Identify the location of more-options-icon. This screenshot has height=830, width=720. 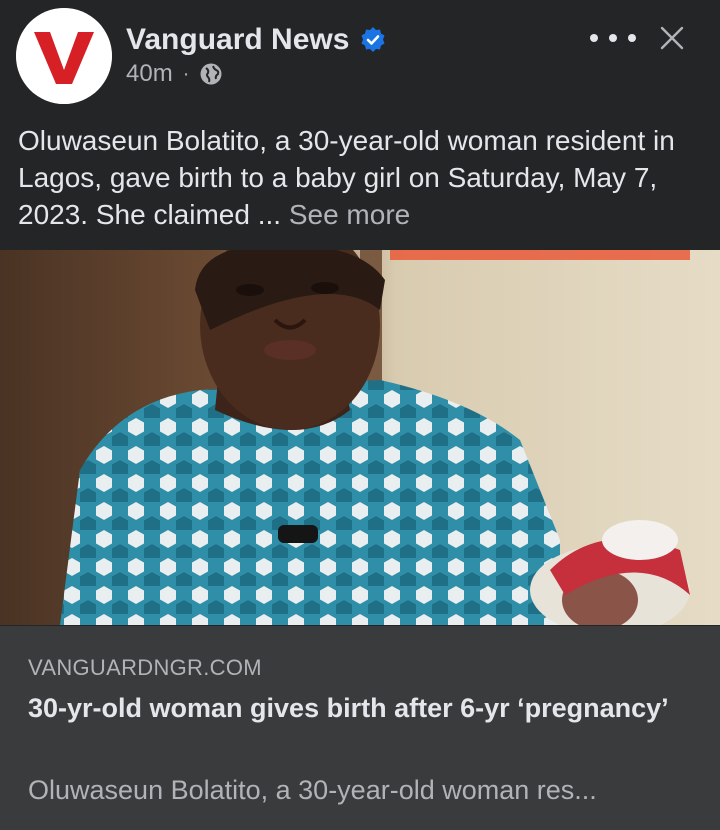
(613, 38).